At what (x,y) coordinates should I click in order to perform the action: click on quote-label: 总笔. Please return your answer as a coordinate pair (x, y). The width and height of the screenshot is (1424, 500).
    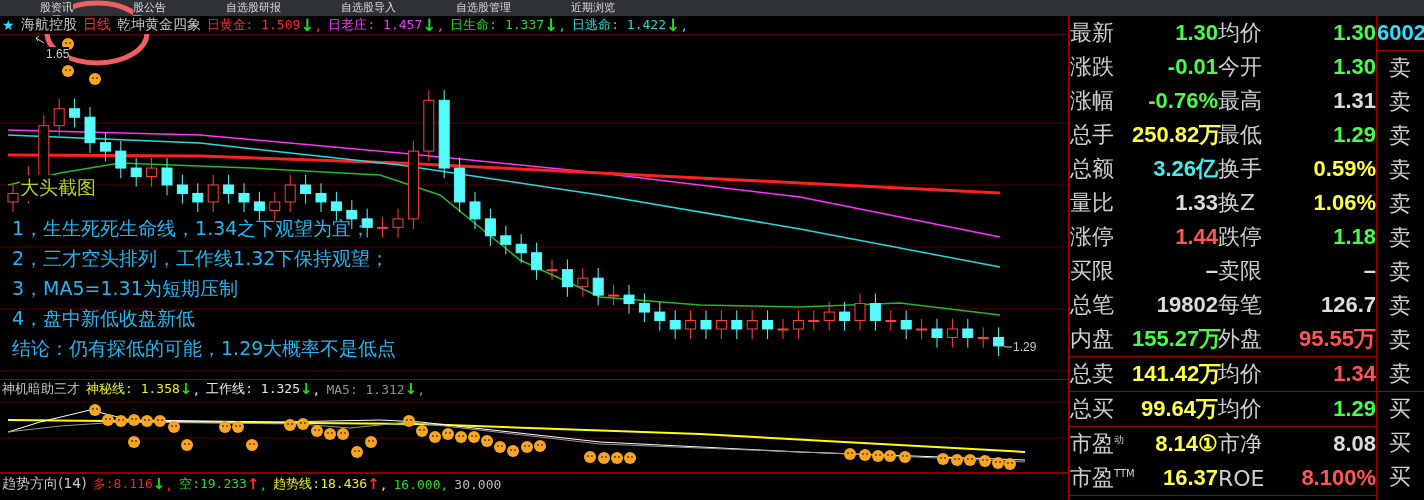
    Looking at the image, I should click on (1092, 305).